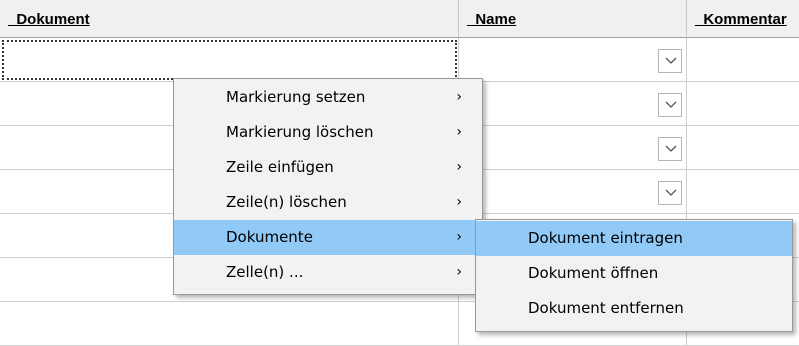 The image size is (799, 346). What do you see at coordinates (229, 19) in the screenshot?
I see `column-header-dokument: _Dokument` at bounding box center [229, 19].